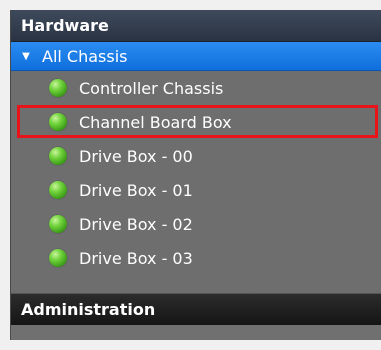  What do you see at coordinates (196, 156) in the screenshot?
I see `tree-item-drive-box-00: Drive Box - 00` at bounding box center [196, 156].